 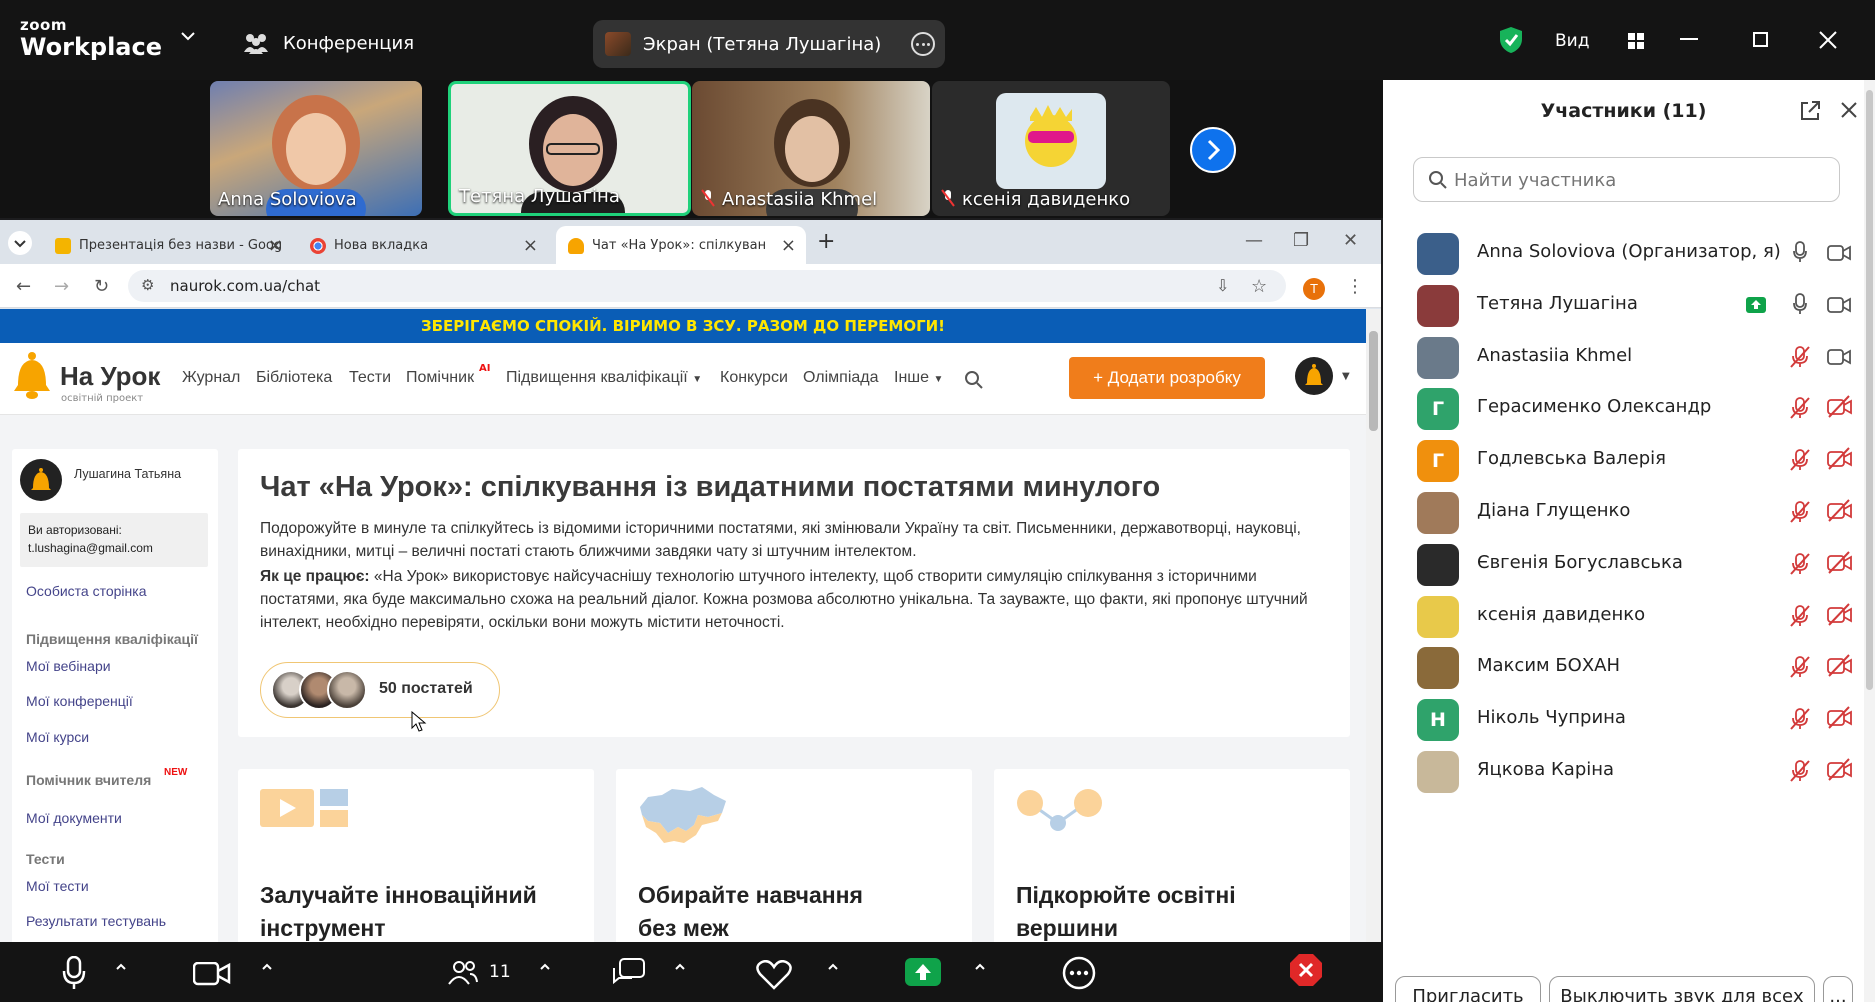 I want to click on scrollbar-thumb, so click(x=1373, y=381).